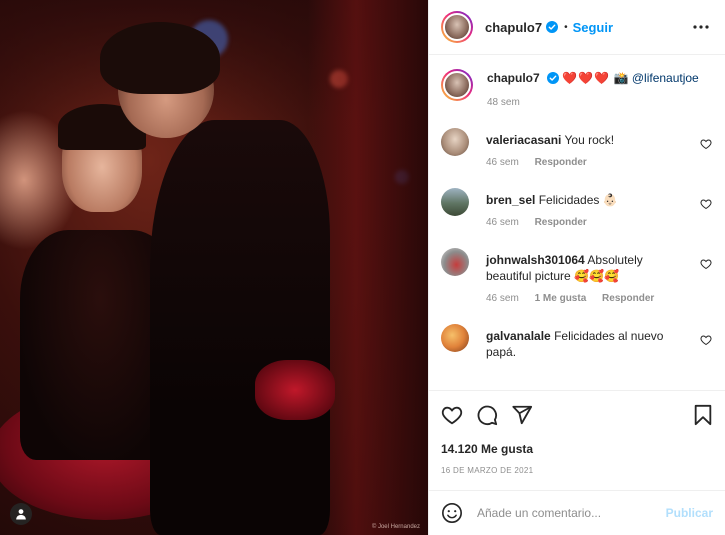 The image size is (725, 535). I want to click on add-comment-bar: Publicar, so click(577, 512).